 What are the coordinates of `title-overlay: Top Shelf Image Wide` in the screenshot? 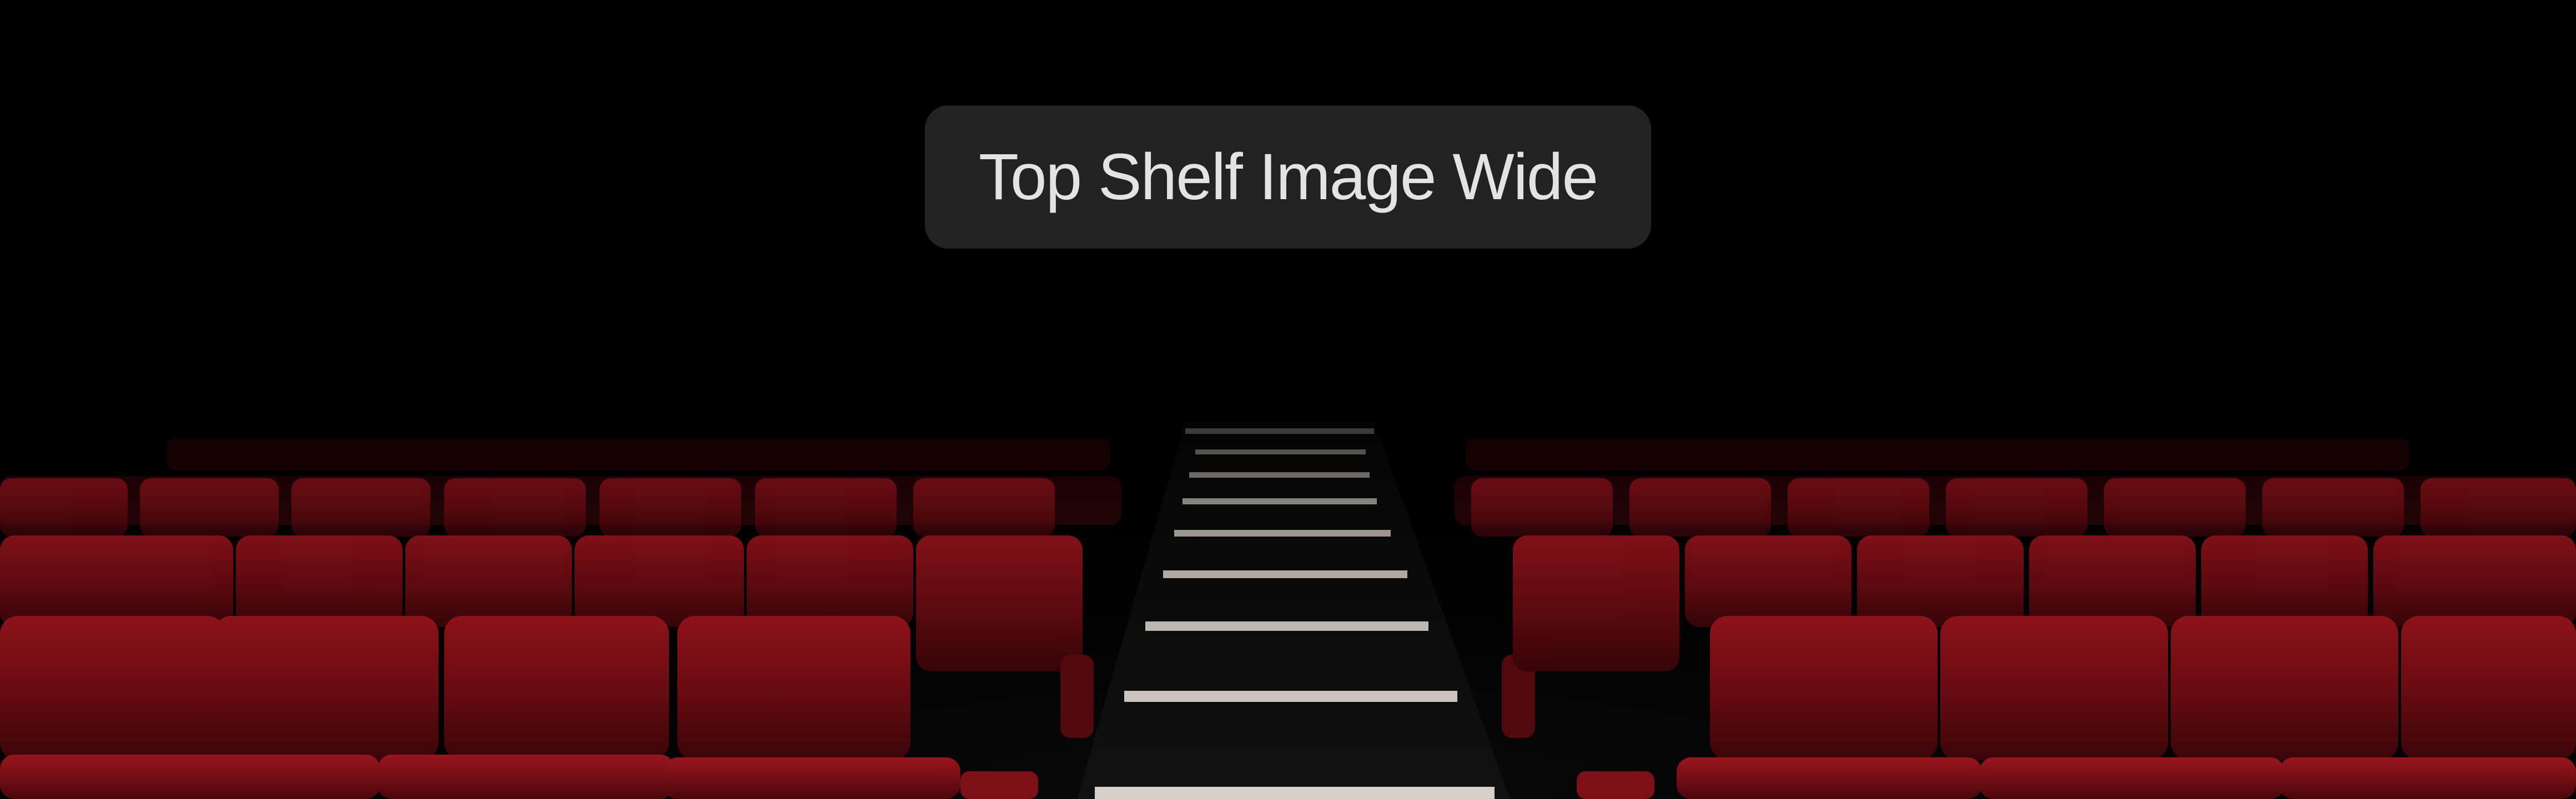 It's located at (1288, 177).